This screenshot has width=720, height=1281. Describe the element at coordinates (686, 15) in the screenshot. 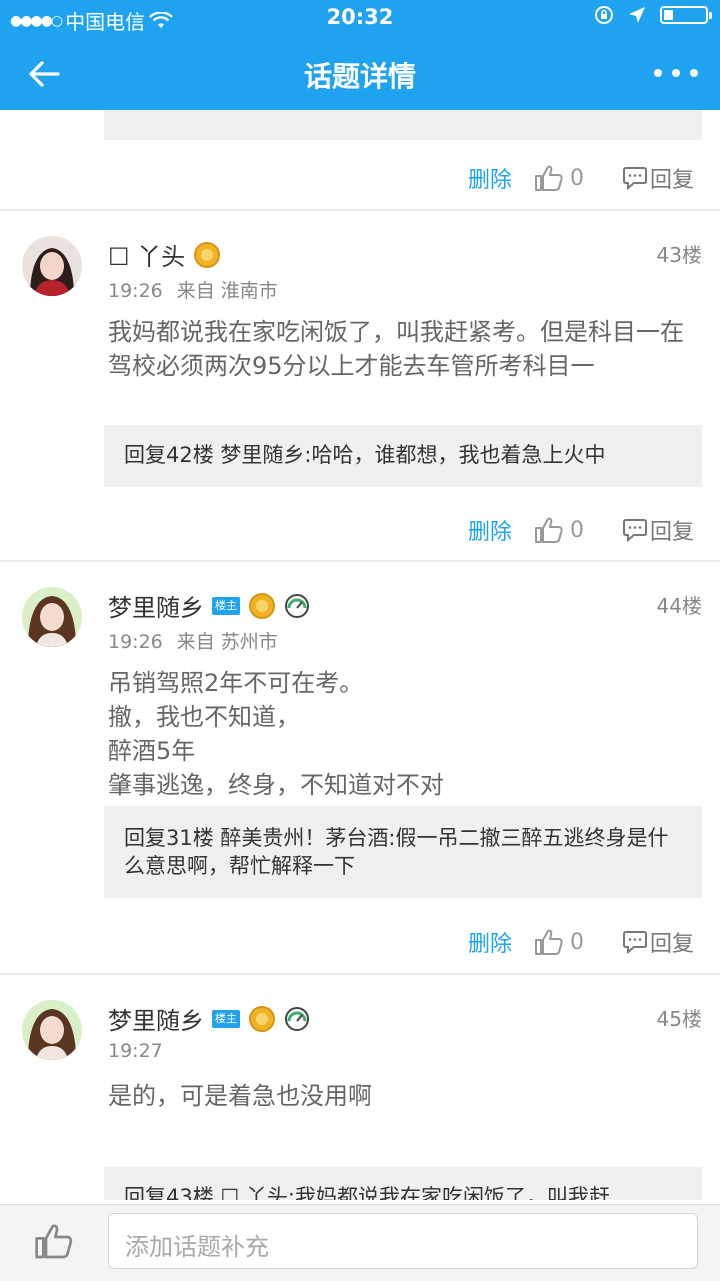

I see `battery-icon` at that location.